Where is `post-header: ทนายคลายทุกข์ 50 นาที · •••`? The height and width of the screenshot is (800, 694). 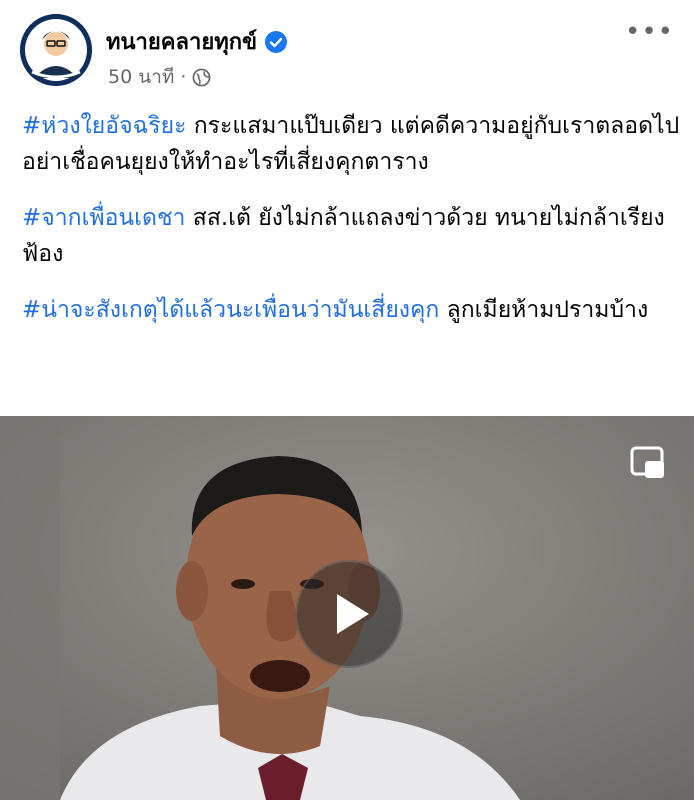 post-header: ทนายคลายทุกข์ 50 นาที · ••• is located at coordinates (347, 50).